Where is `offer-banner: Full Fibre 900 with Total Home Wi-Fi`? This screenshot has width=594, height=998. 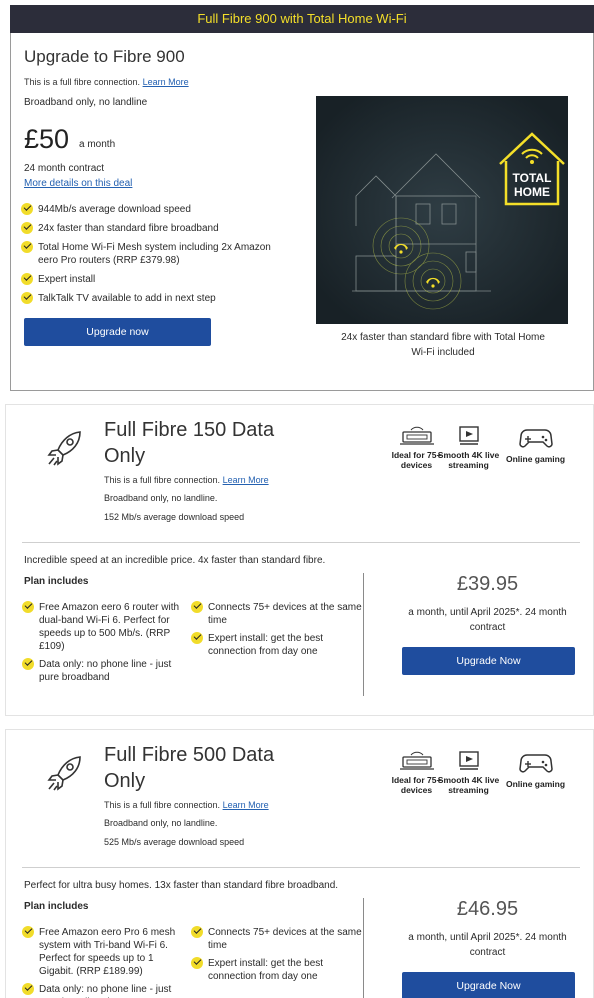
offer-banner: Full Fibre 900 with Total Home Wi-Fi is located at coordinates (302, 19).